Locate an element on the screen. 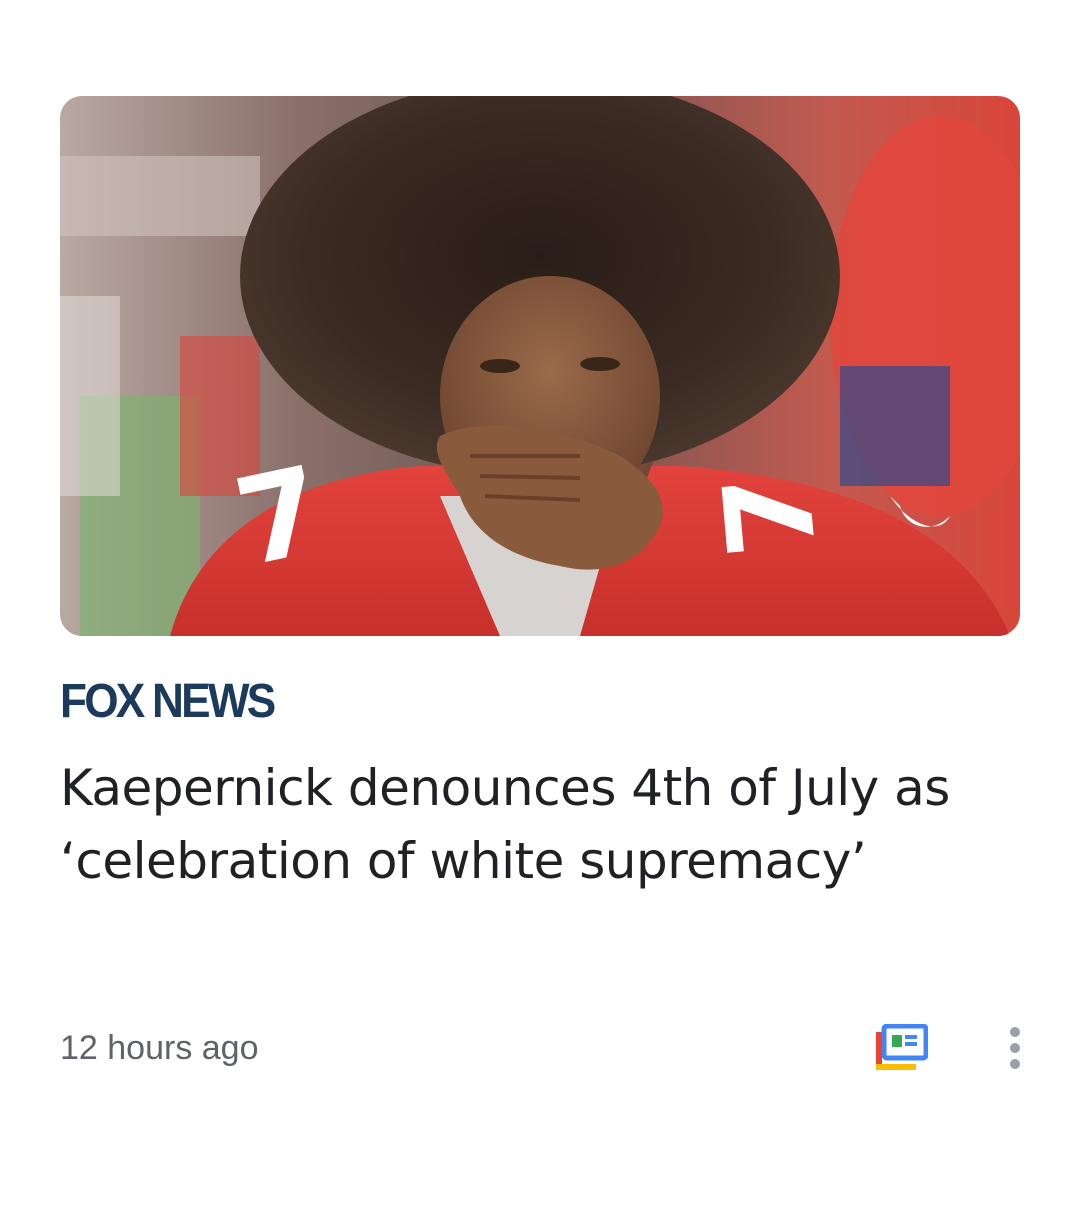  svg-text: 7 is located at coordinates (771, 514).